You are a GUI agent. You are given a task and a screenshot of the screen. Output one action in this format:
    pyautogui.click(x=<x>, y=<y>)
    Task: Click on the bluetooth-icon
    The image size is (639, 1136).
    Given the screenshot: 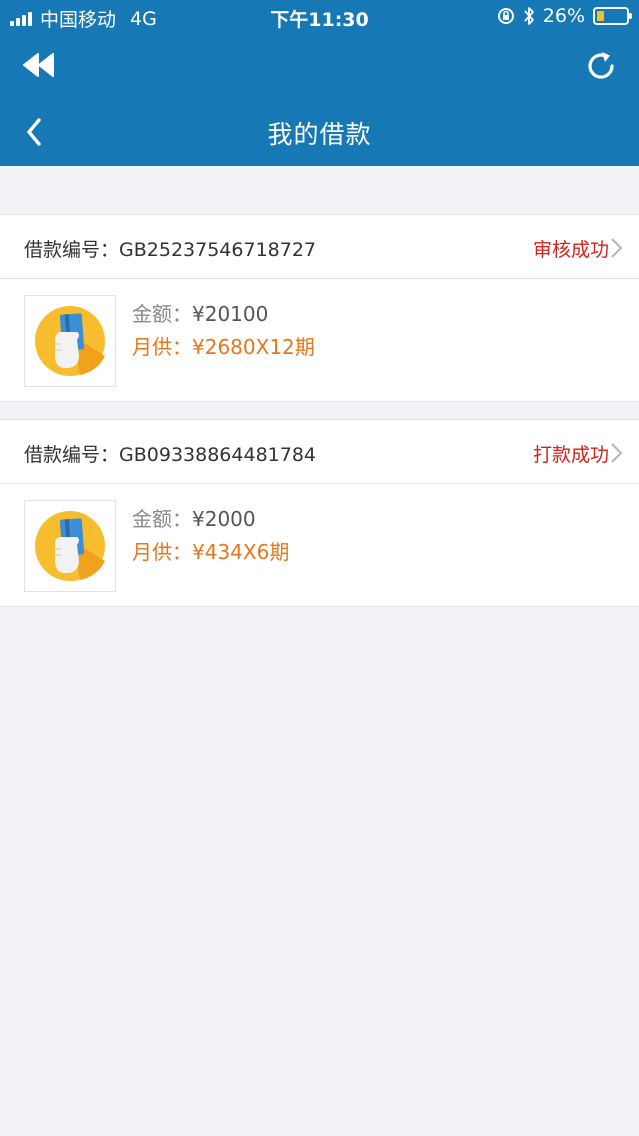 What is the action you would take?
    pyautogui.click(x=529, y=16)
    